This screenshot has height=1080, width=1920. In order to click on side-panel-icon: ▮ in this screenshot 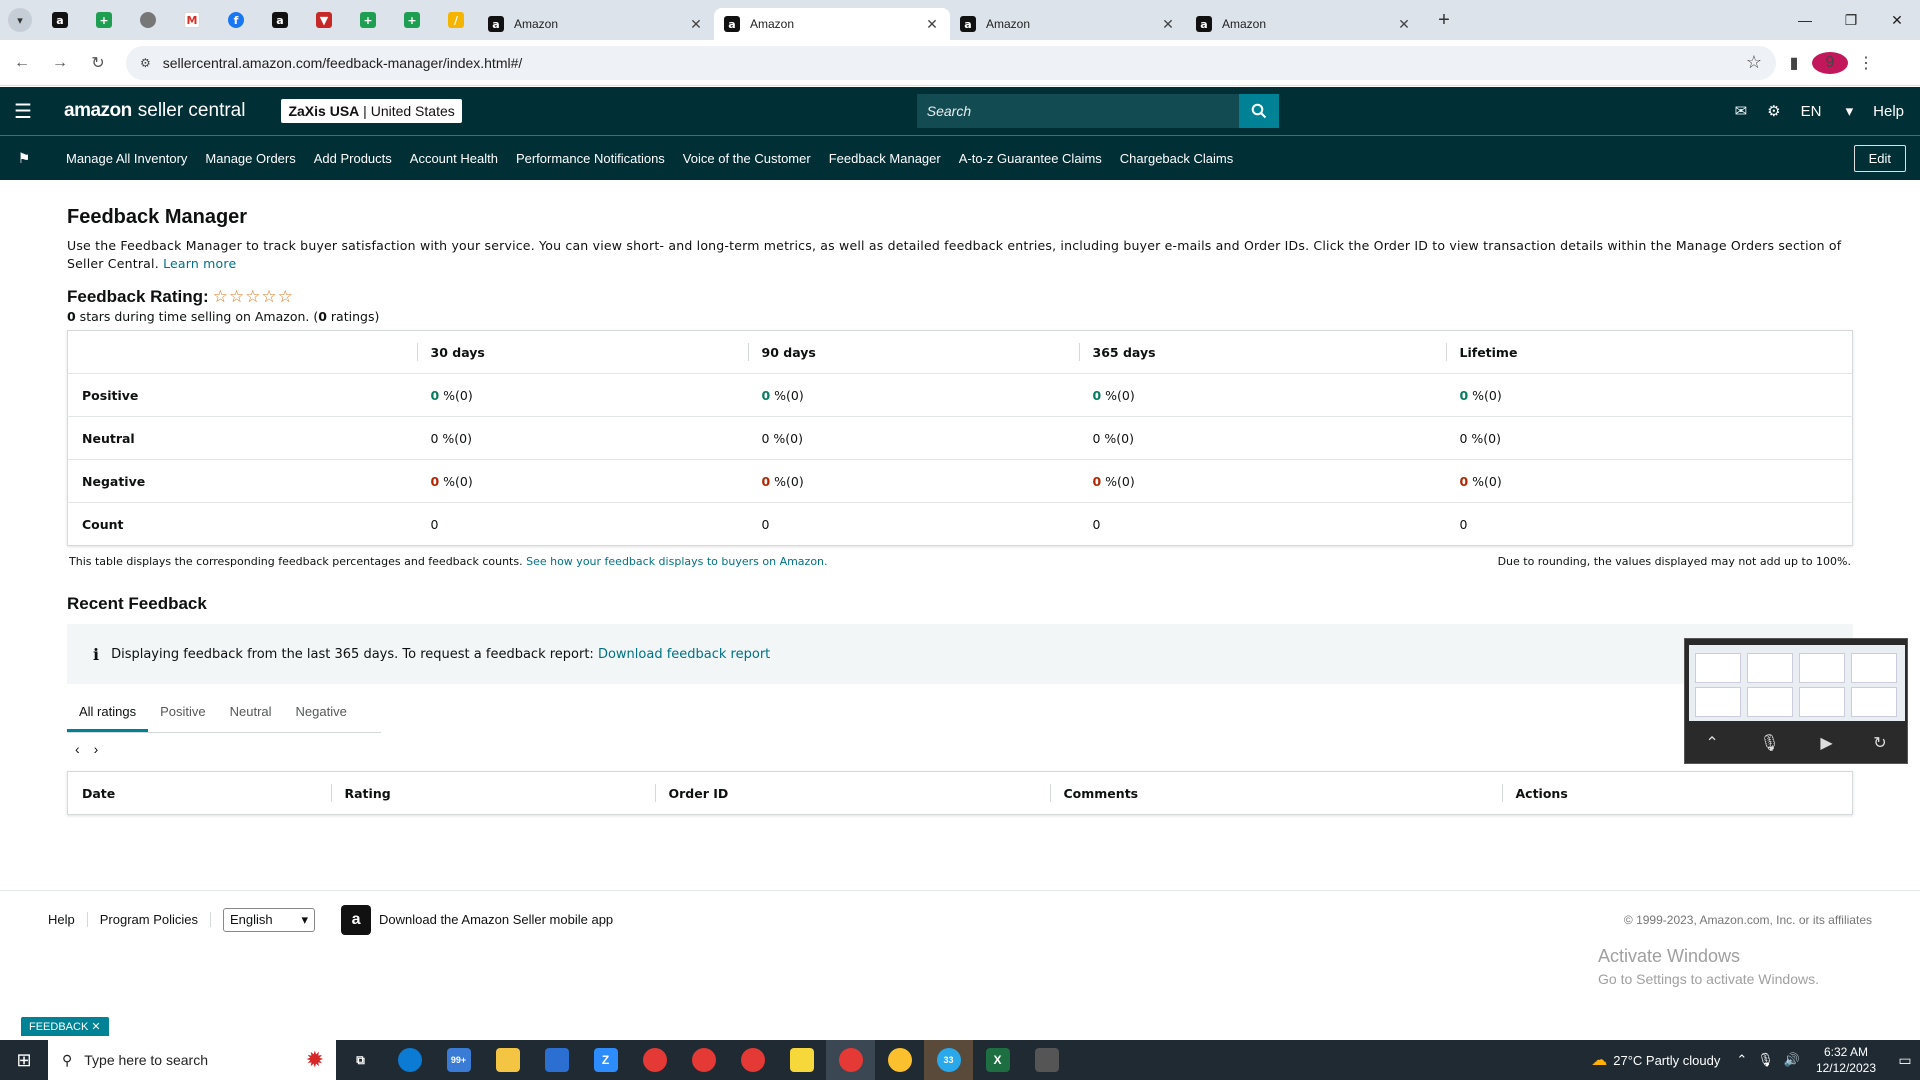, I will do `click(1794, 63)`.